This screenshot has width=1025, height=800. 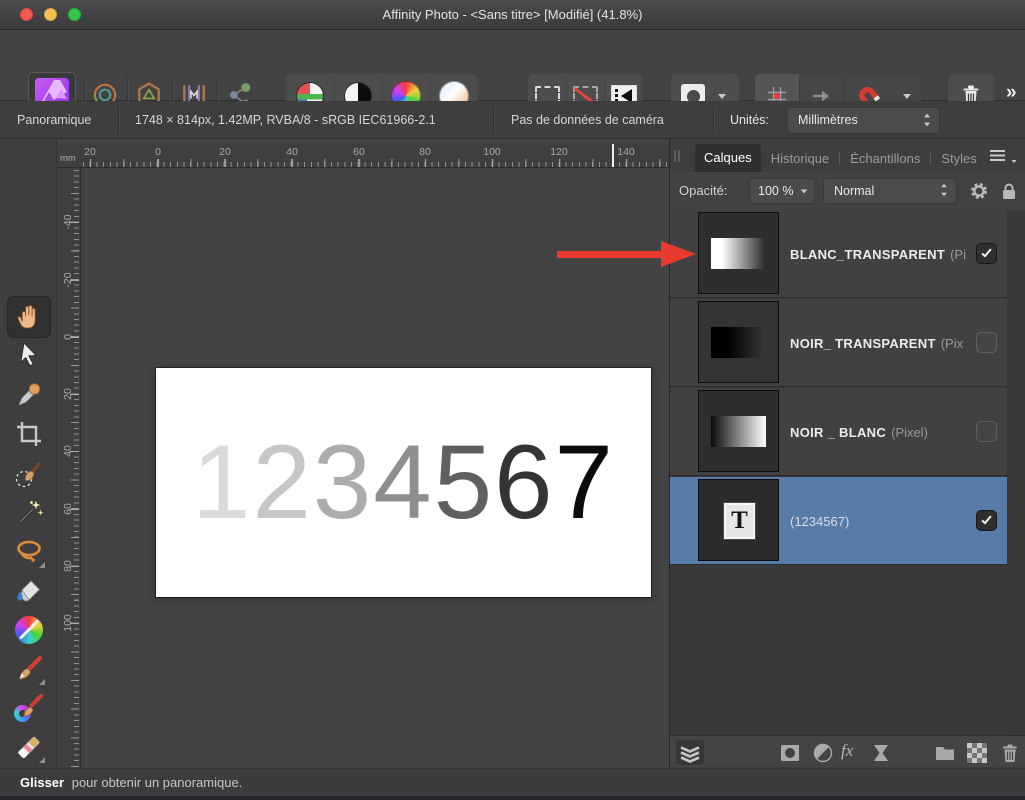 I want to click on canvas-page: 1 2 3 4 5 6 7, so click(x=403, y=482).